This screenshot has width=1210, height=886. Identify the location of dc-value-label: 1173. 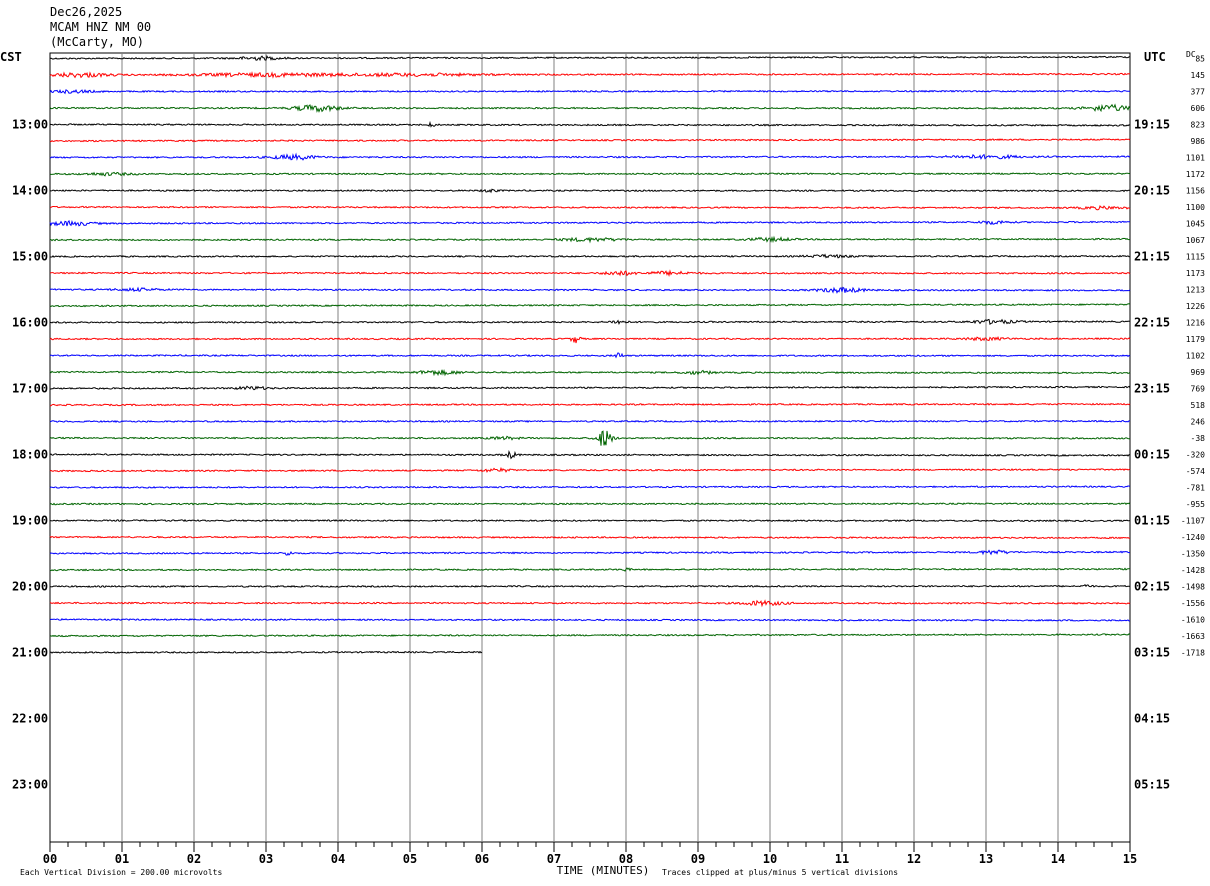
(1195, 273).